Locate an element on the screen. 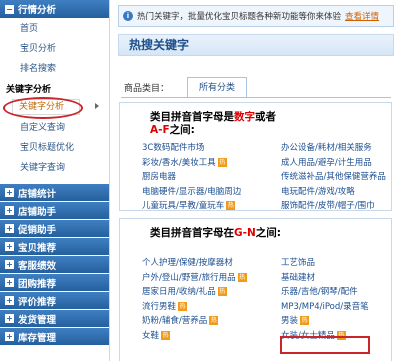 This screenshot has width=400, height=361. sidebar-section-promo-assistant: + 促销助手 is located at coordinates (54, 229).